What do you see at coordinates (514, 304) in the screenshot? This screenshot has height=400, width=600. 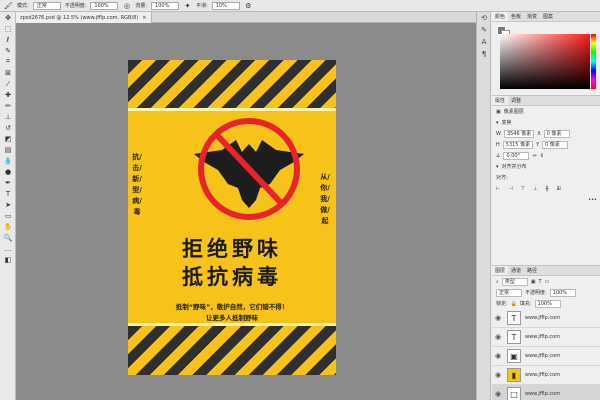 I see `lock-icon: 🔒` at bounding box center [514, 304].